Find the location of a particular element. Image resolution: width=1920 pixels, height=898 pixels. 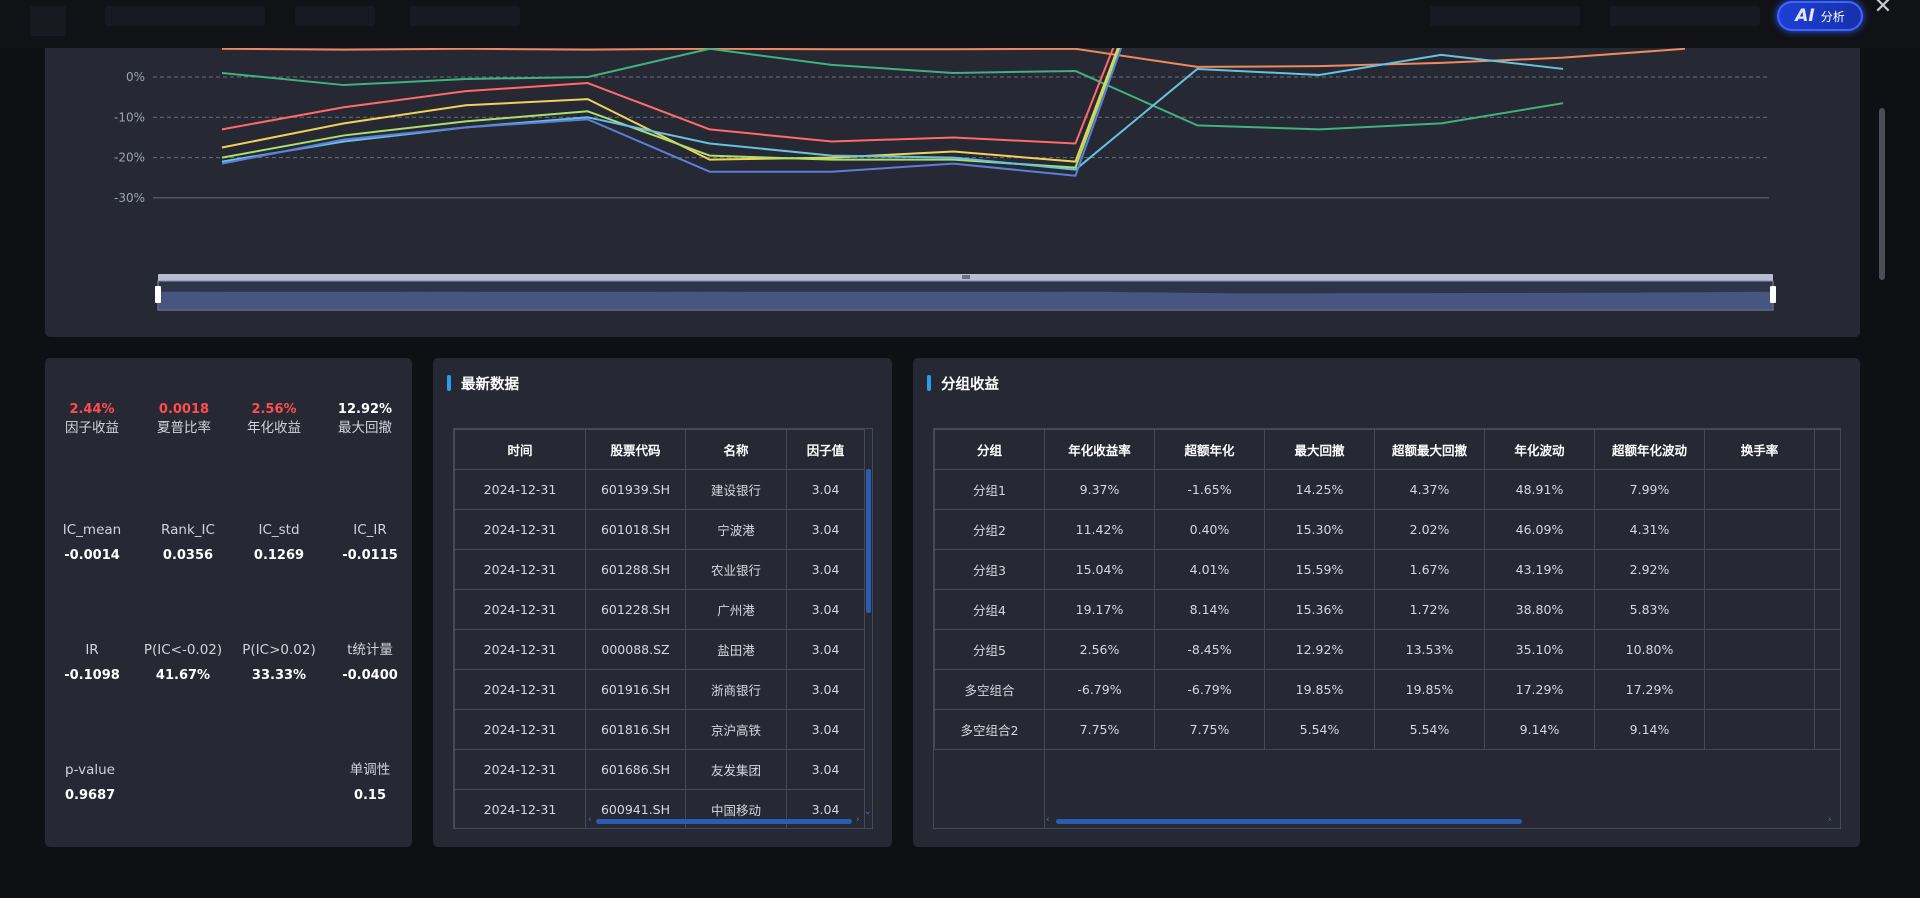

column-header: 超额年化波动 is located at coordinates (1649, 449).